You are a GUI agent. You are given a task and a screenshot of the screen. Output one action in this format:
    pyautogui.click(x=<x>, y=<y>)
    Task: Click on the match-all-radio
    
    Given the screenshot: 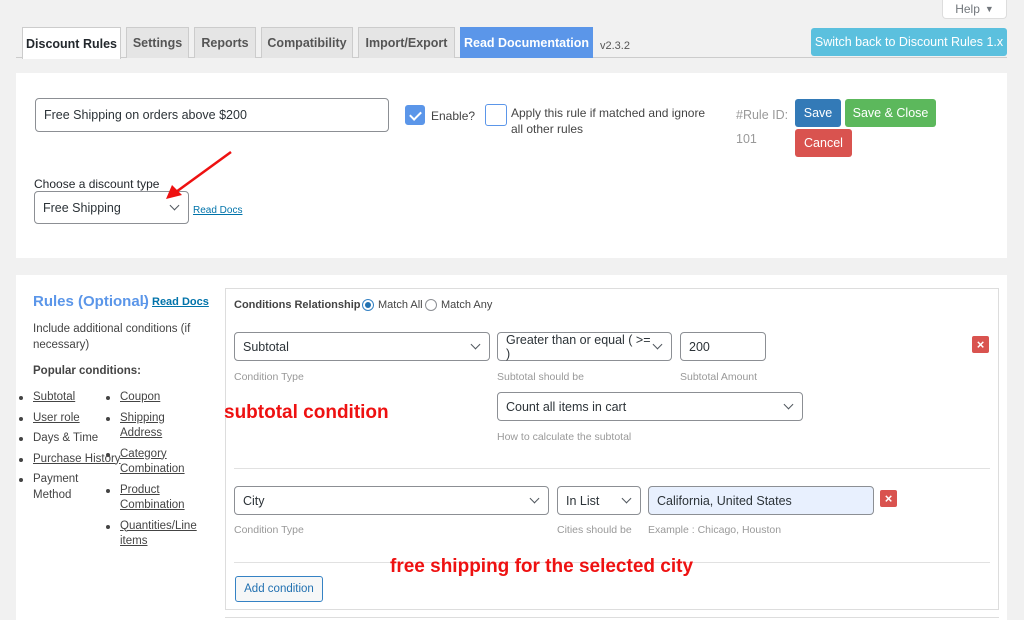 What is the action you would take?
    pyautogui.click(x=368, y=305)
    